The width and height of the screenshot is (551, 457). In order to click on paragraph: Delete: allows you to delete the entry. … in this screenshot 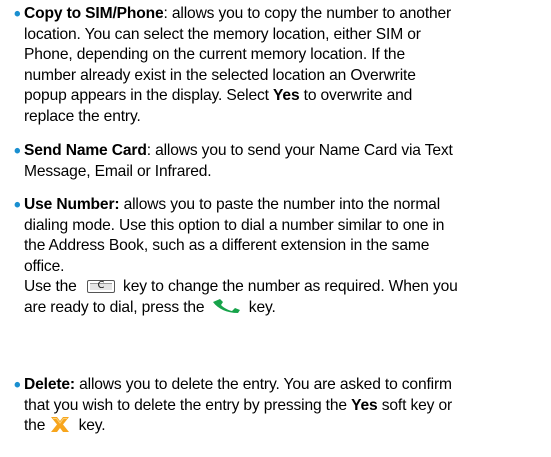, I will do `click(238, 405)`.